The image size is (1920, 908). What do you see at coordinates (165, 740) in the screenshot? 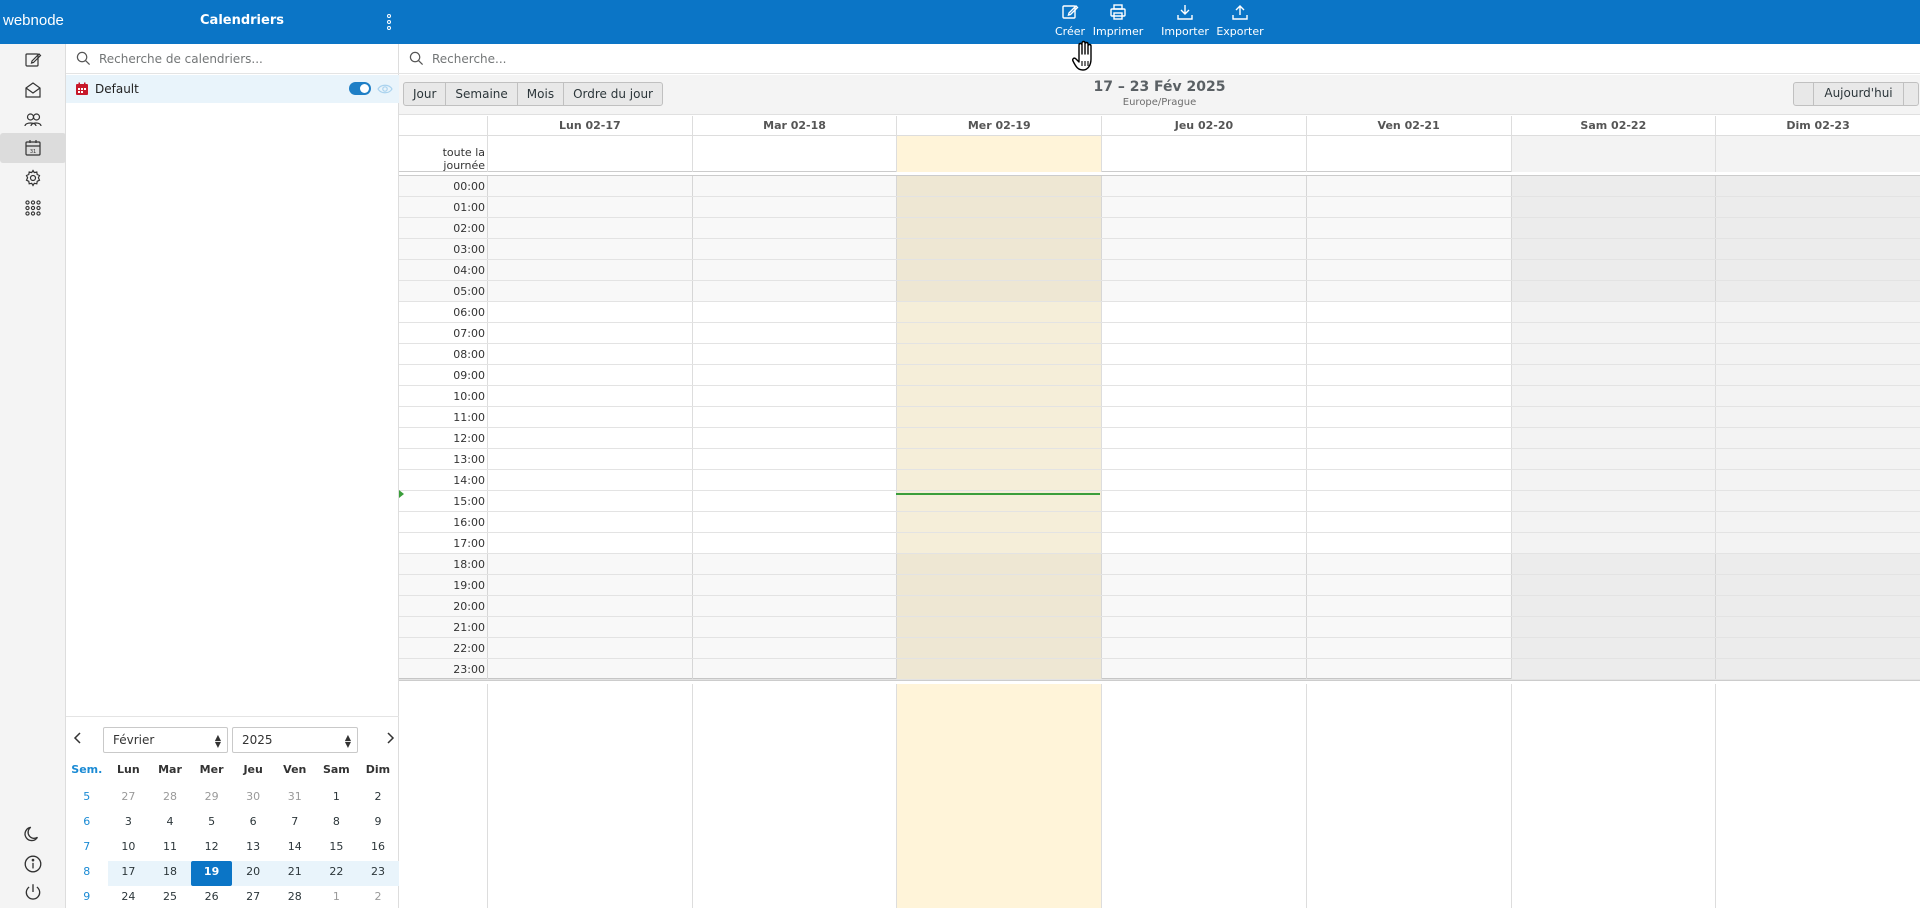
I see `month-select: Février ▲ ▼` at bounding box center [165, 740].